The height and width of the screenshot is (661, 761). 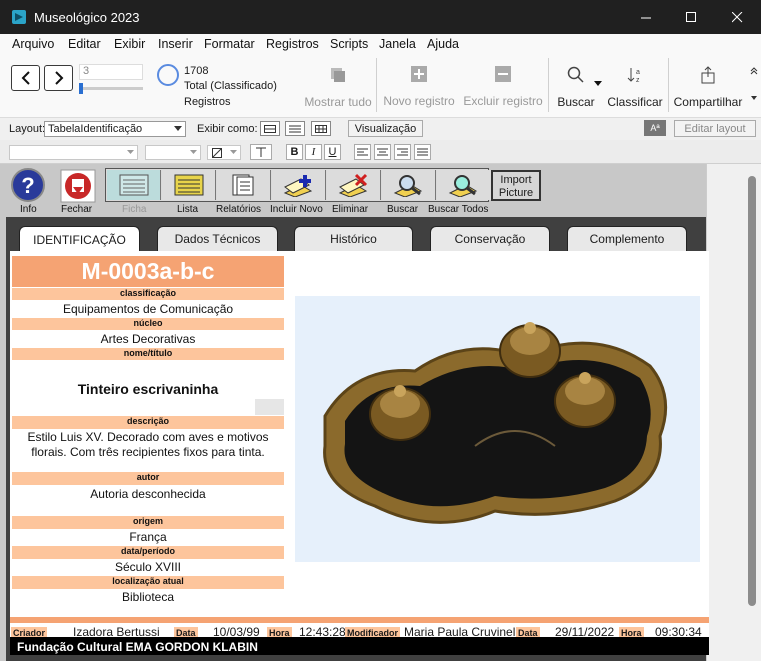 What do you see at coordinates (33, 44) in the screenshot?
I see `menu-arquivo: Arquivo` at bounding box center [33, 44].